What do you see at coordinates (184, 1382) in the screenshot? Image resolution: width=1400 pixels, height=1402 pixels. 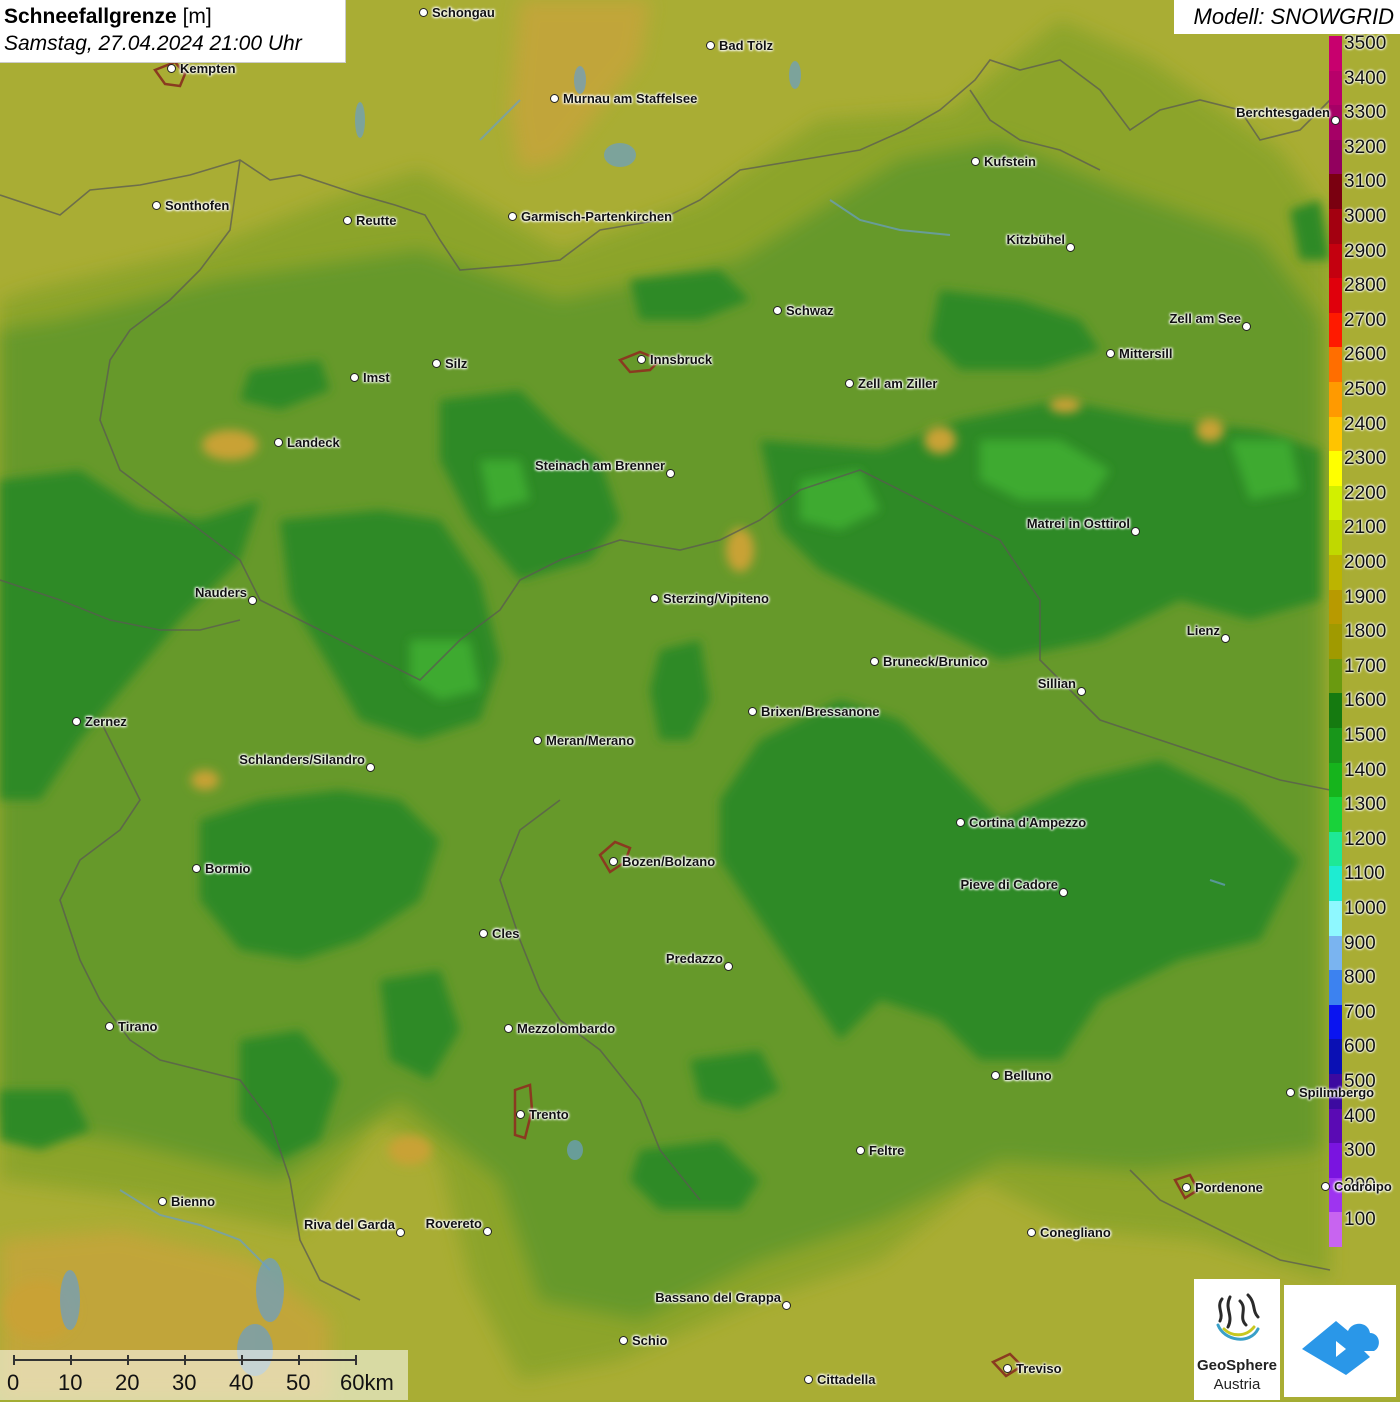 I see `scale-tick-label: 30` at bounding box center [184, 1382].